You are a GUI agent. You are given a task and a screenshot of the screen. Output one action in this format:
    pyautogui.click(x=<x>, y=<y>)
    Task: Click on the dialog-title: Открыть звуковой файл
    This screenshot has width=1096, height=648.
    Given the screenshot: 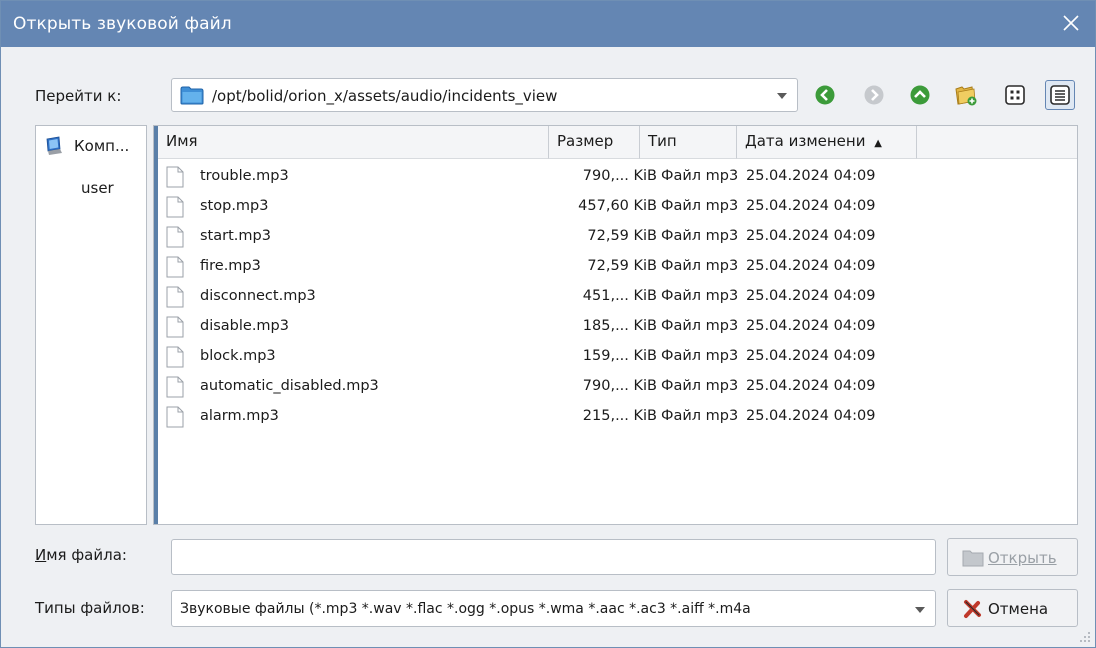 What is the action you would take?
    pyautogui.click(x=122, y=24)
    